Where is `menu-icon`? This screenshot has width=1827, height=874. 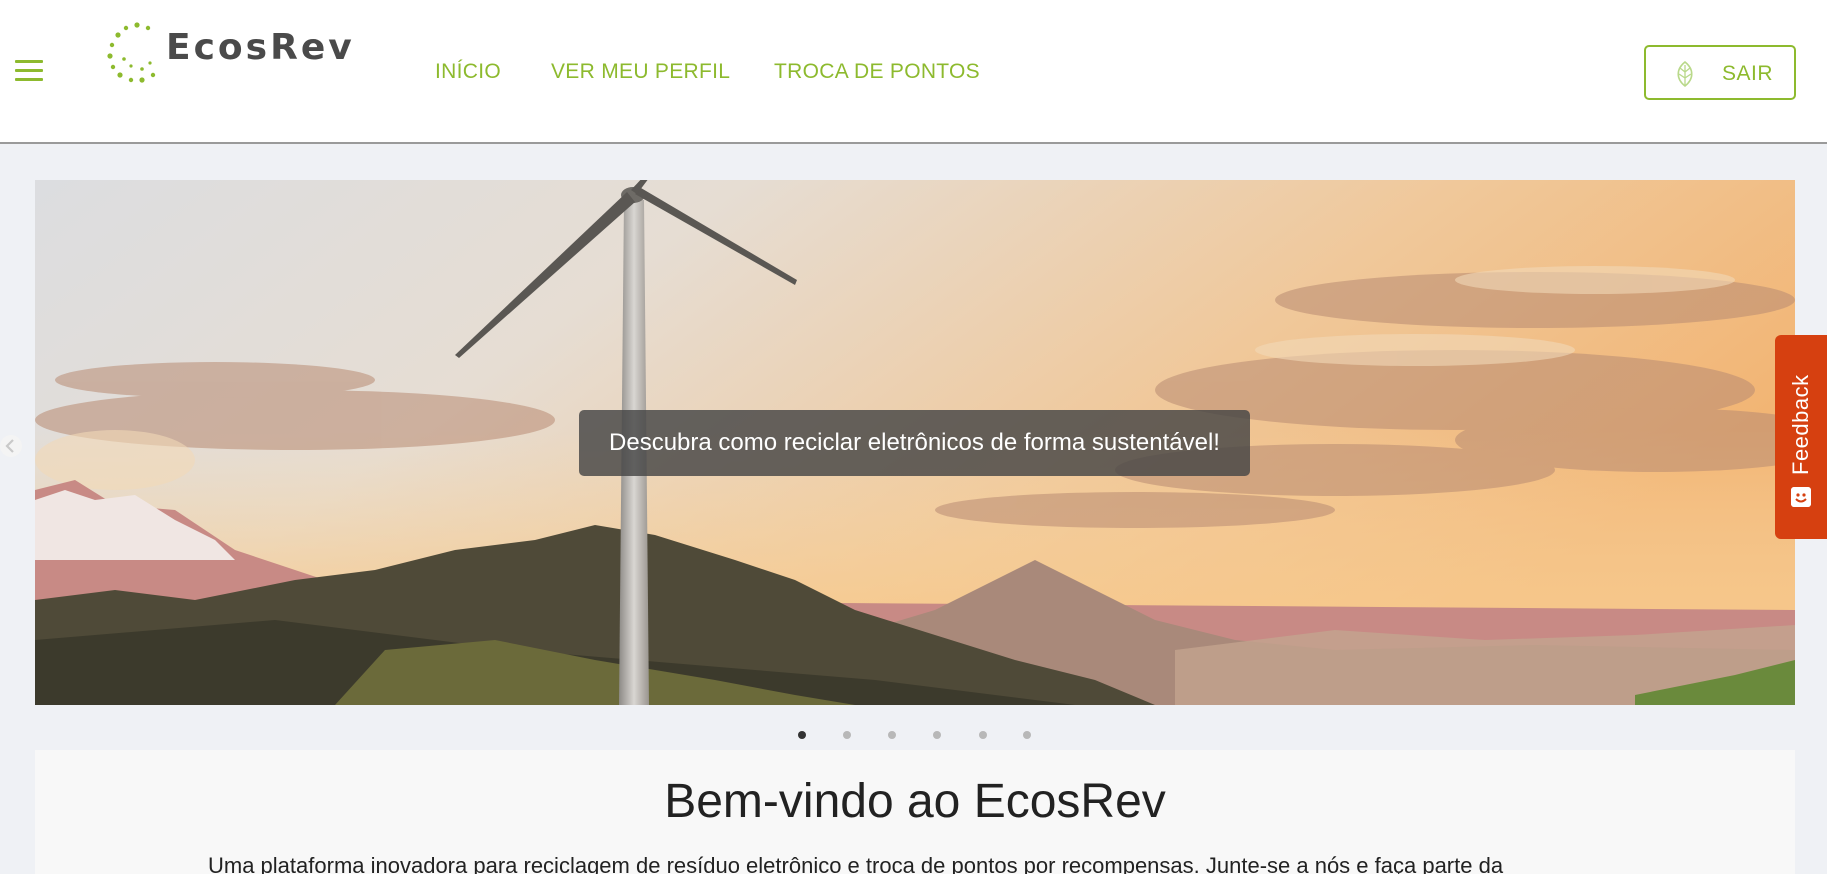
menu-icon is located at coordinates (29, 71).